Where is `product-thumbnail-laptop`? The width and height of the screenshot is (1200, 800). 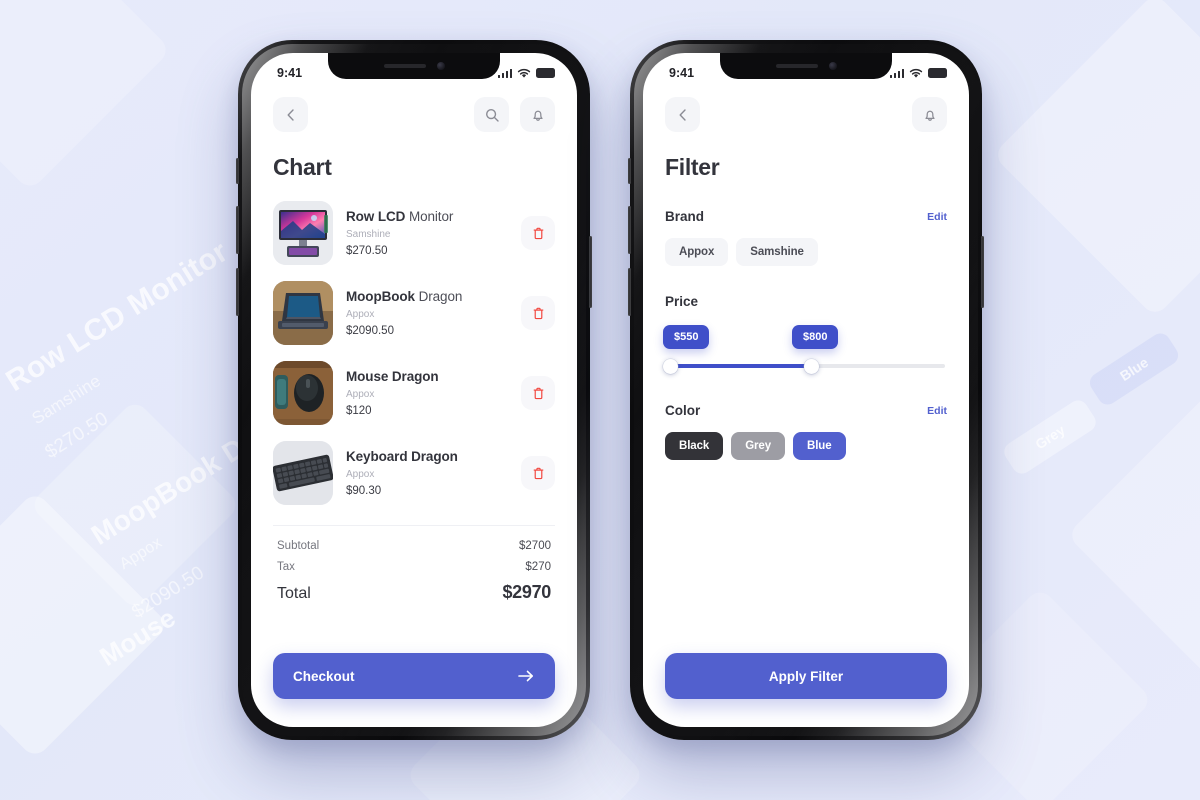 product-thumbnail-laptop is located at coordinates (303, 313).